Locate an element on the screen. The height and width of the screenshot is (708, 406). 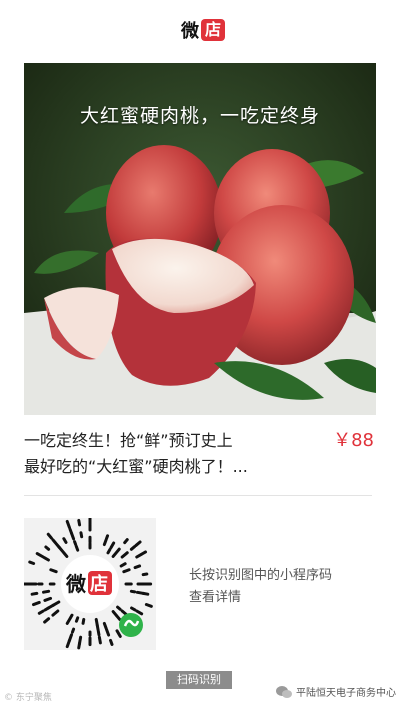
wechat-icon is located at coordinates (284, 691).